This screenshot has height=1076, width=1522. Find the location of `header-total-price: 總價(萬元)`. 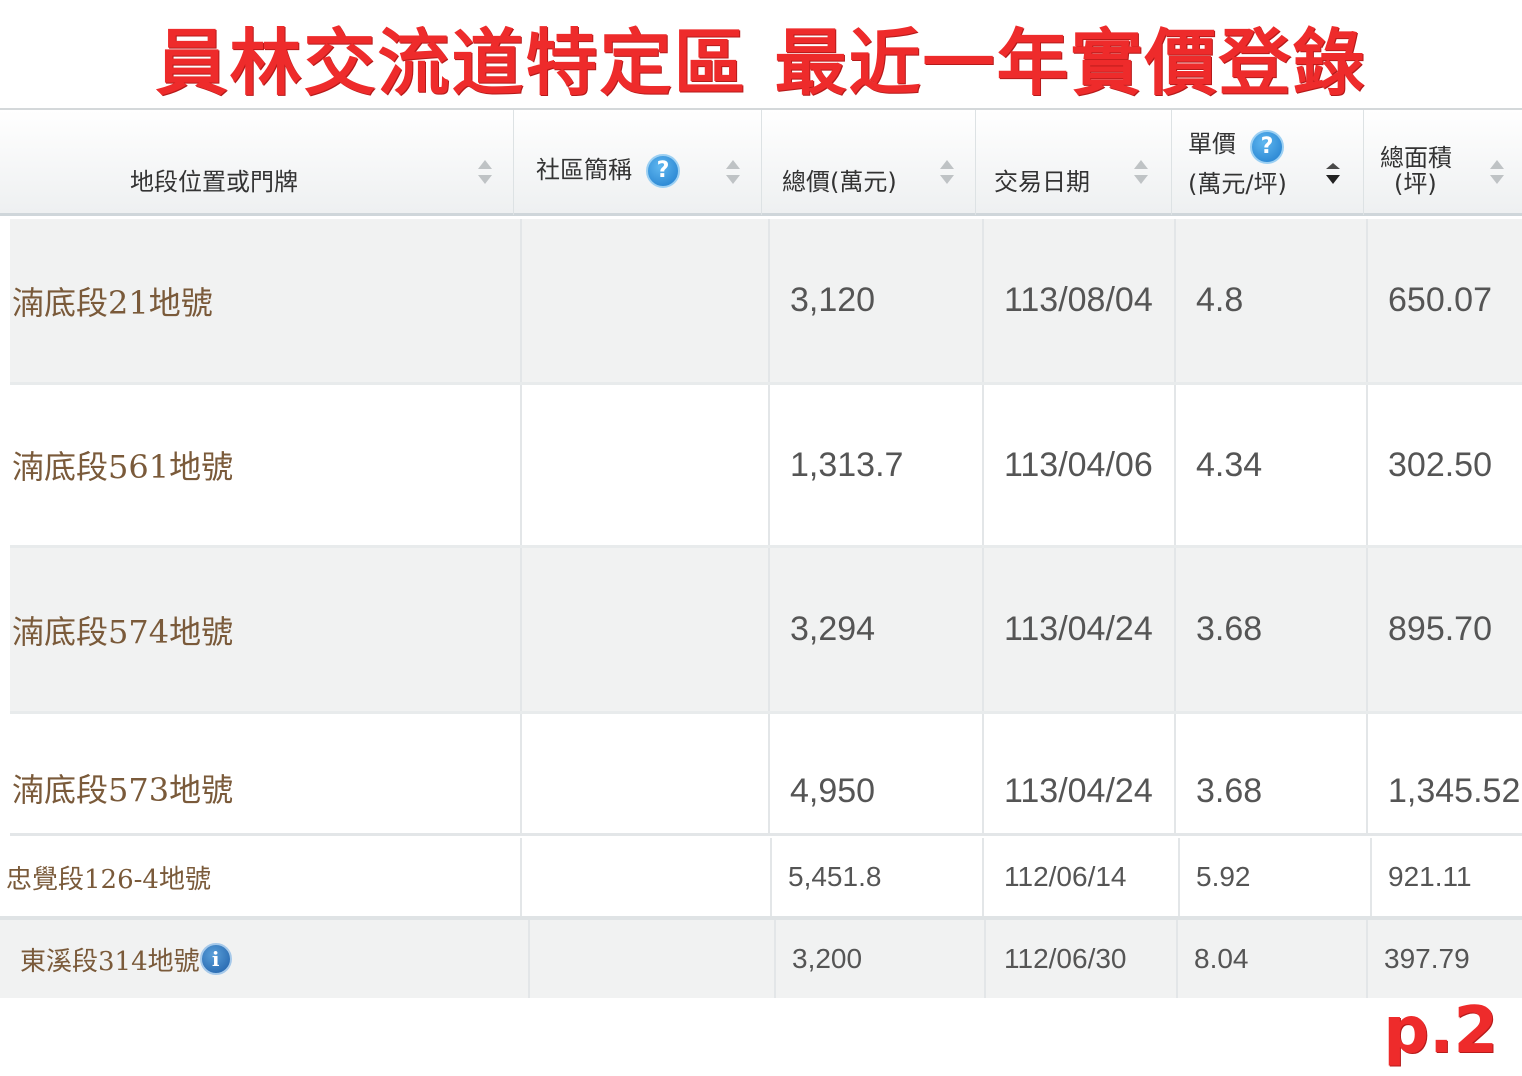

header-total-price: 總價(萬元) is located at coordinates (869, 162).